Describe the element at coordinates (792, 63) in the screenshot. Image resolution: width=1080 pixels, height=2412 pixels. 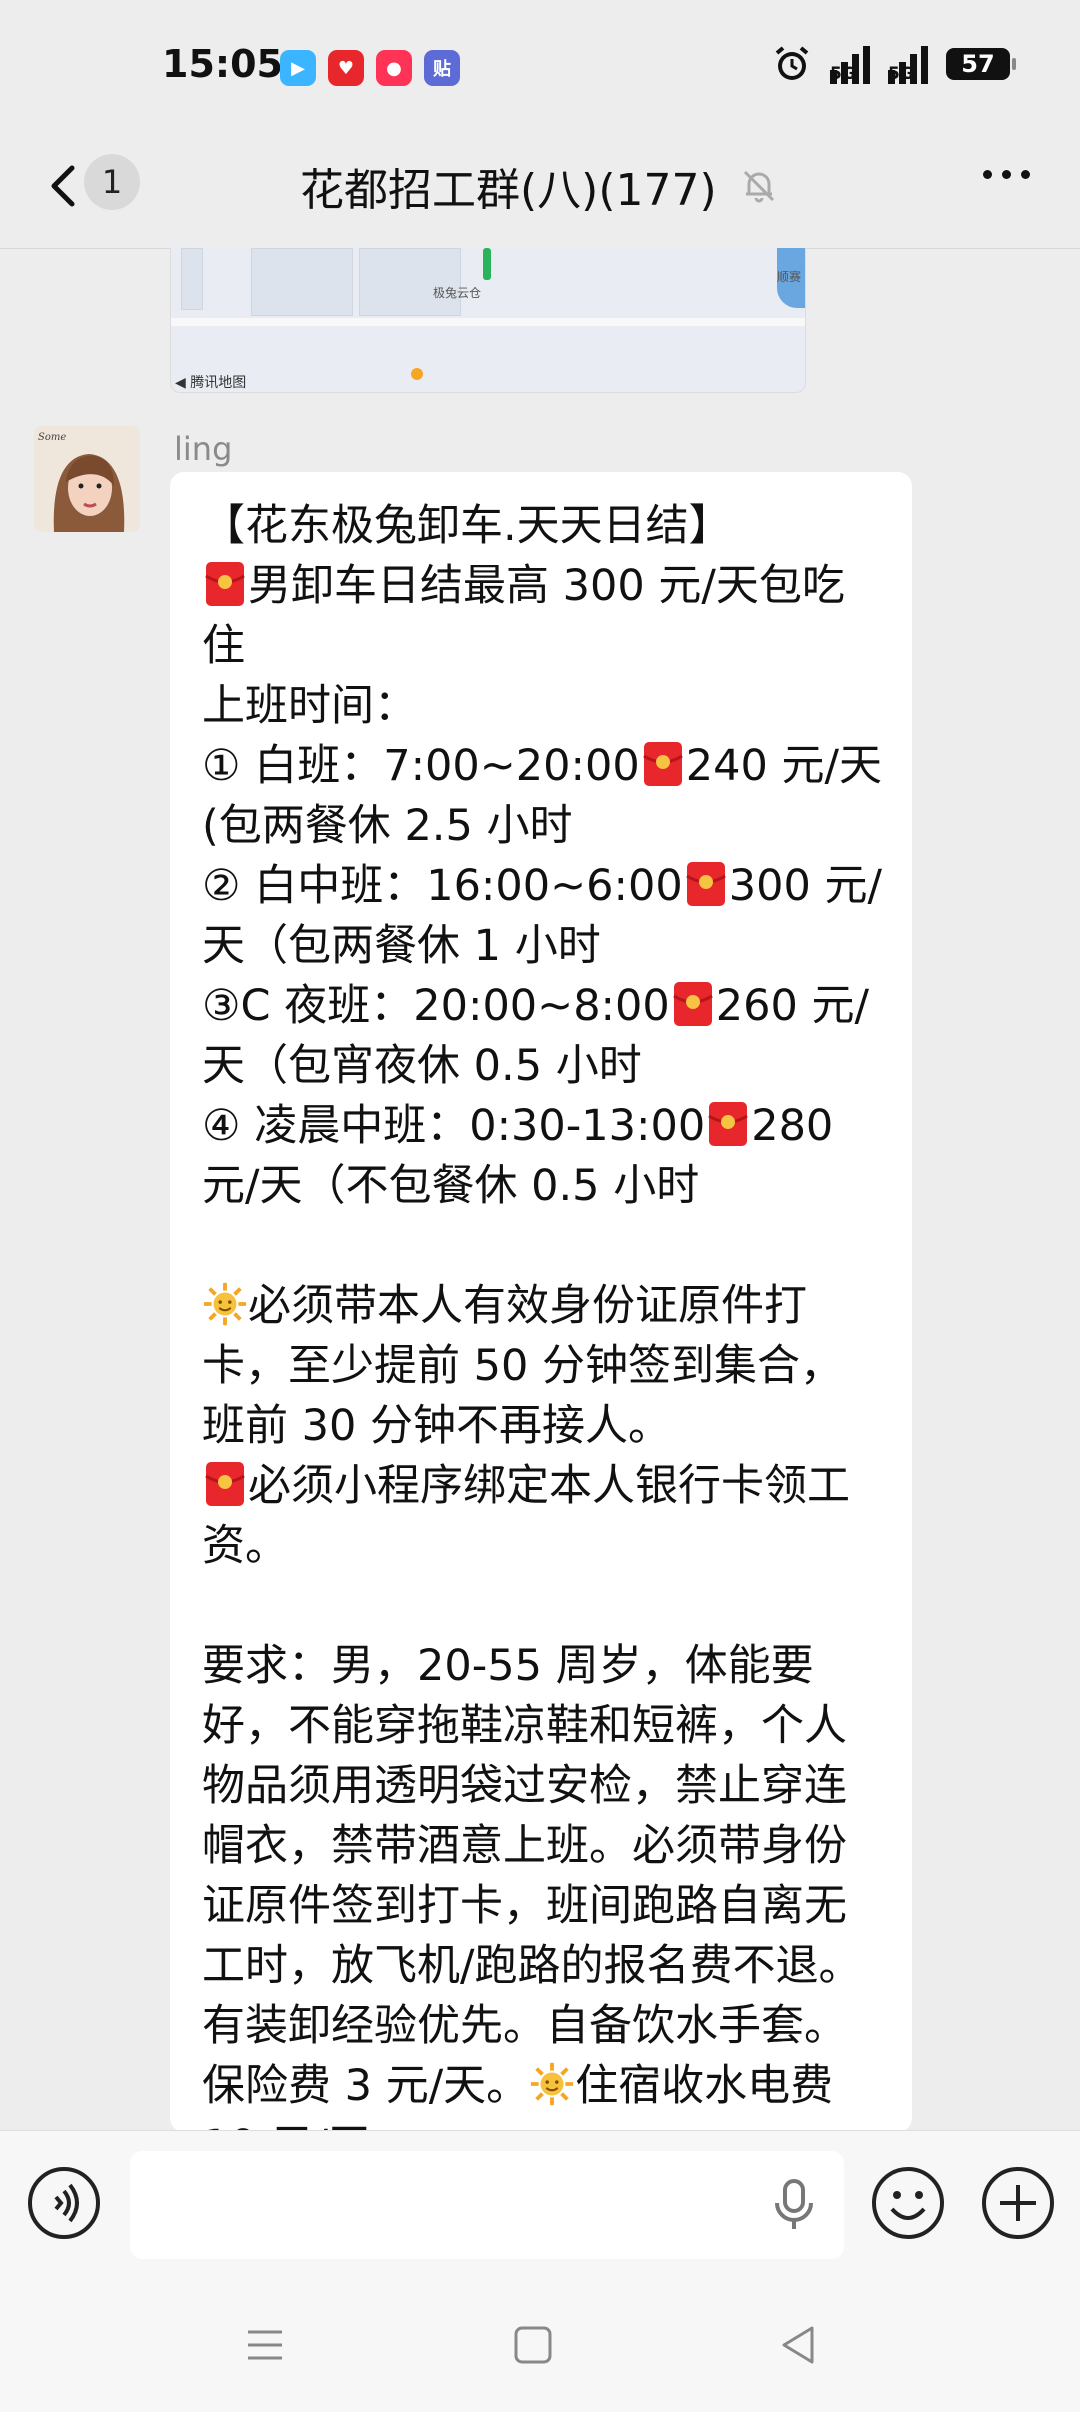
I see `alarm-icon` at that location.